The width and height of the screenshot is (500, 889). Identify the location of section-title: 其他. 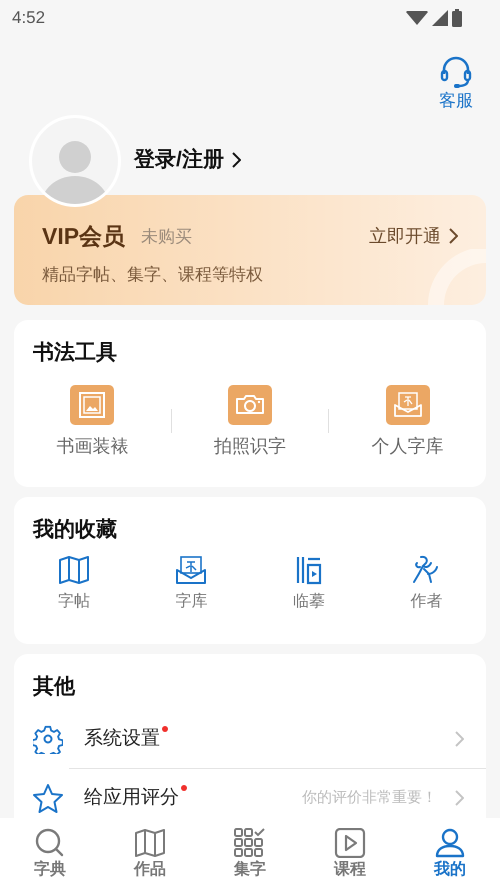
(54, 687).